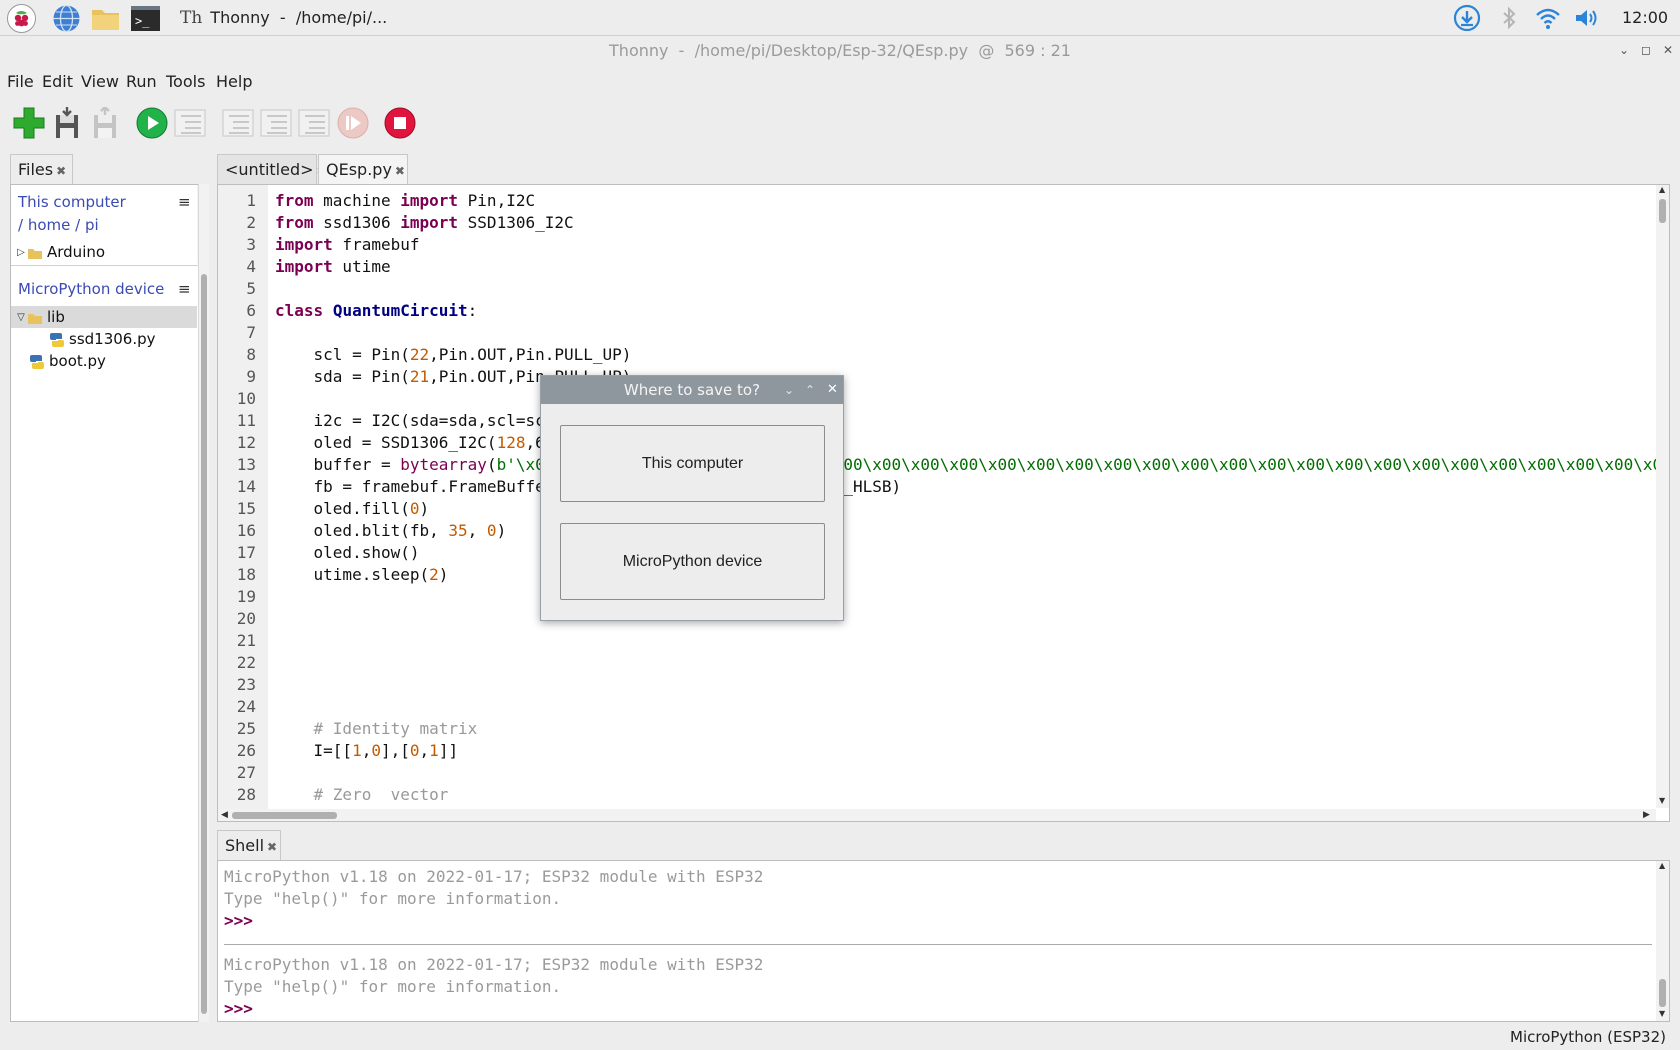 Image resolution: width=1680 pixels, height=1050 pixels. What do you see at coordinates (1662, 211) in the screenshot?
I see `editor-vscroll-thumb` at bounding box center [1662, 211].